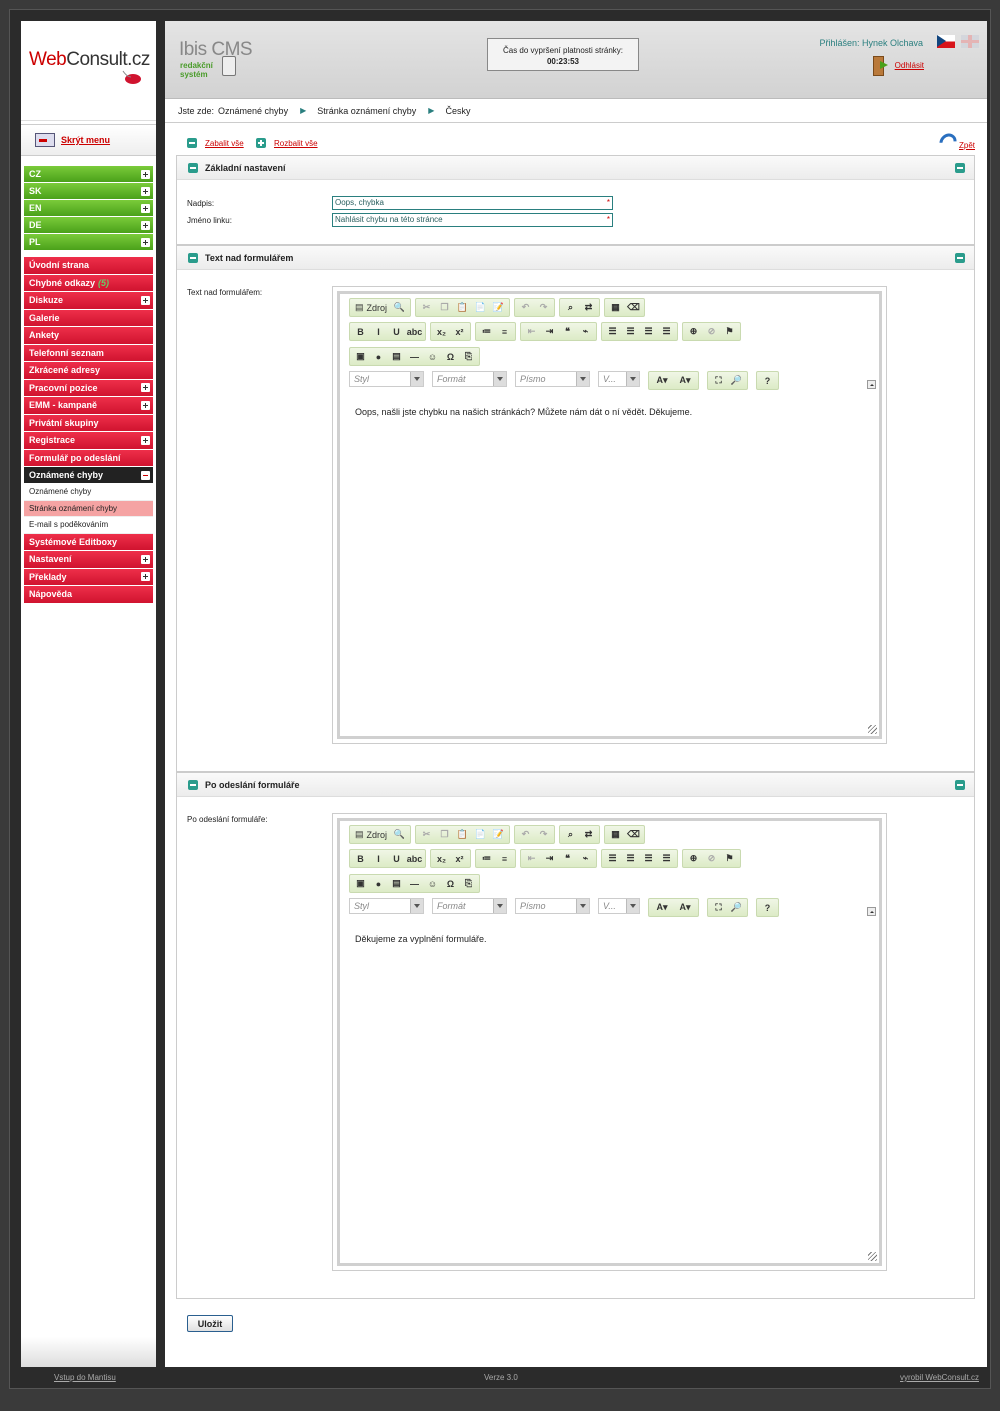 The width and height of the screenshot is (1000, 1411). Describe the element at coordinates (472, 220) in the screenshot. I see `link-name-input: Nahlásit chybu na této stránce *` at that location.